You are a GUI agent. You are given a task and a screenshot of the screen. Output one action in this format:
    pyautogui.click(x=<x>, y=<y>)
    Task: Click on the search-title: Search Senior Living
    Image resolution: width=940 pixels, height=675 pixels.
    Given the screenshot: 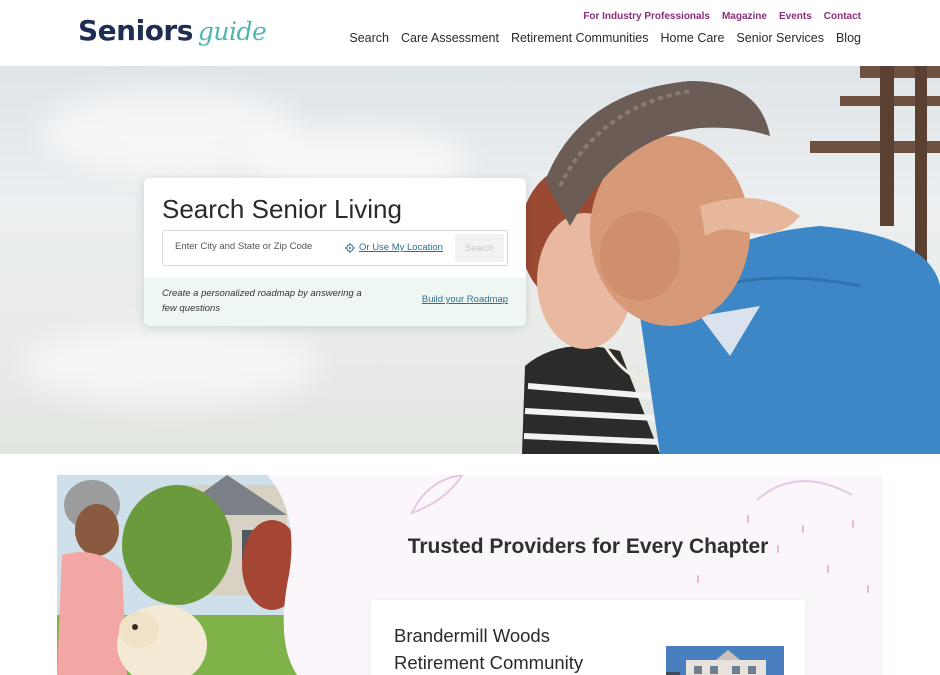 What is the action you would take?
    pyautogui.click(x=282, y=209)
    